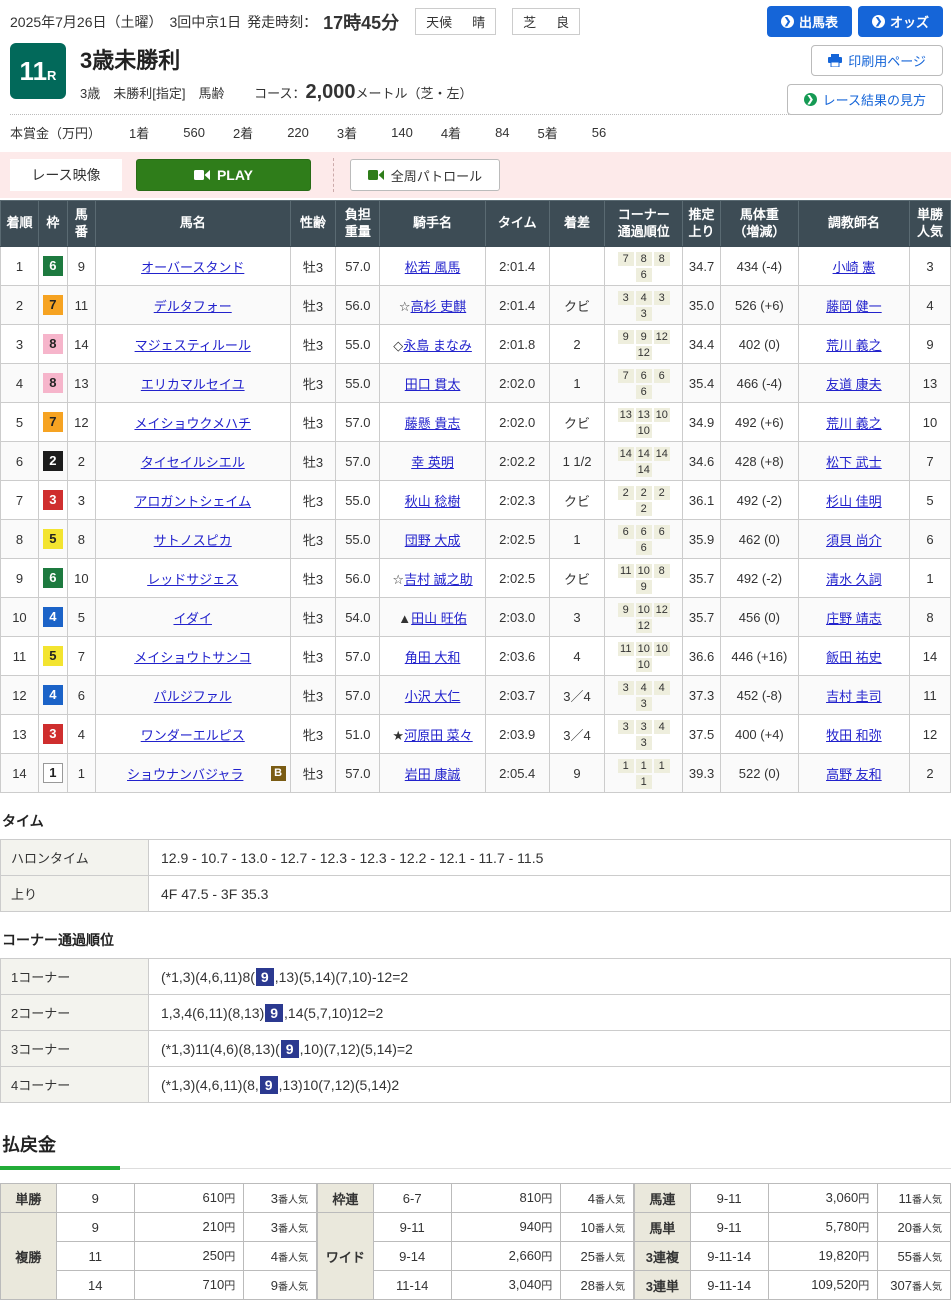 This screenshot has width=951, height=1300. Describe the element at coordinates (192, 618) in the screenshot. I see `horse-name-link: イダイ` at that location.